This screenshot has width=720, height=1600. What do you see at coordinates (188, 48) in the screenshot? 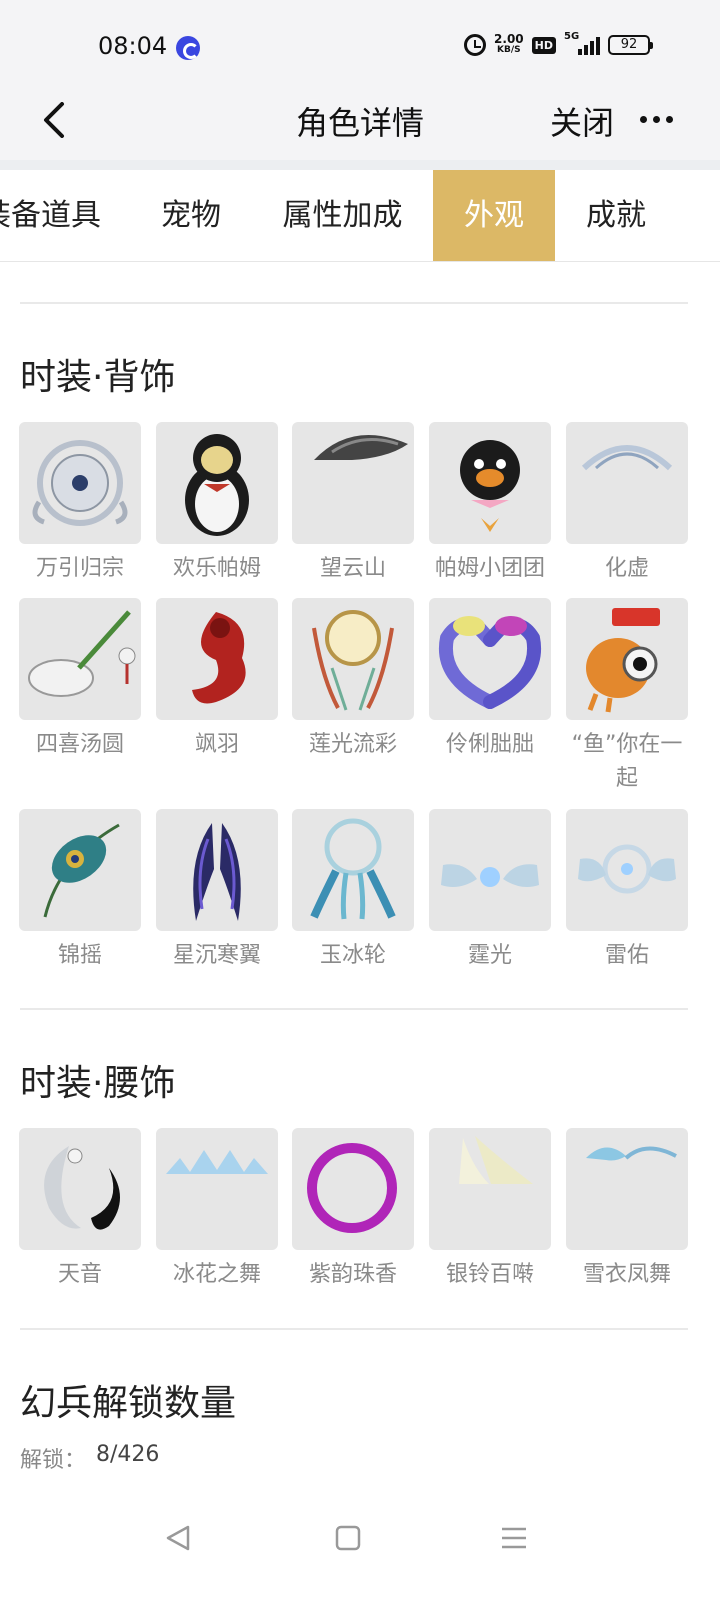
I see `app-notification-icon` at bounding box center [188, 48].